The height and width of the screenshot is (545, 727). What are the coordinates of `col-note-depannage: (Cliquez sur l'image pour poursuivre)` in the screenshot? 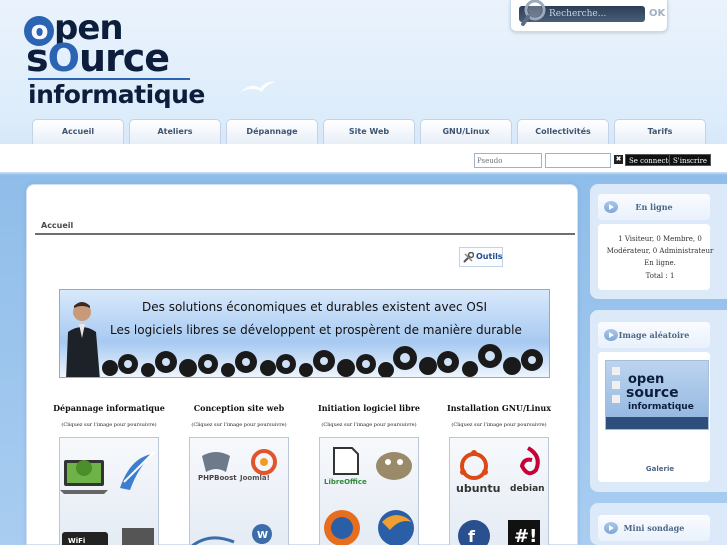 It's located at (109, 425).